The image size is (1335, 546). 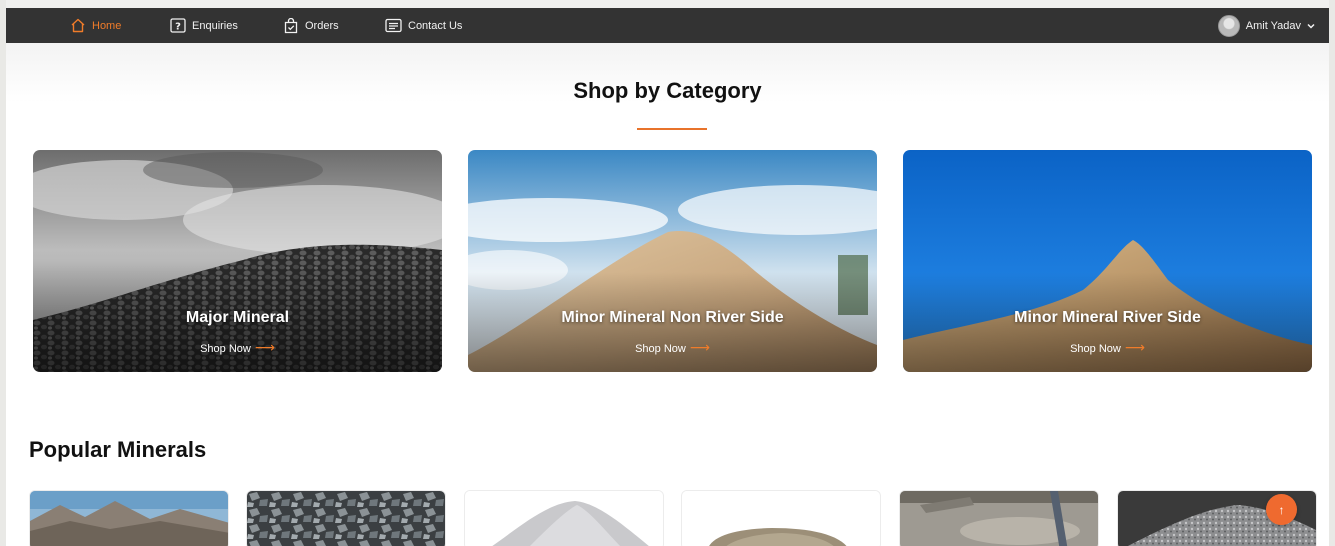 I want to click on arrow-up-icon: ↑, so click(x=1281, y=509).